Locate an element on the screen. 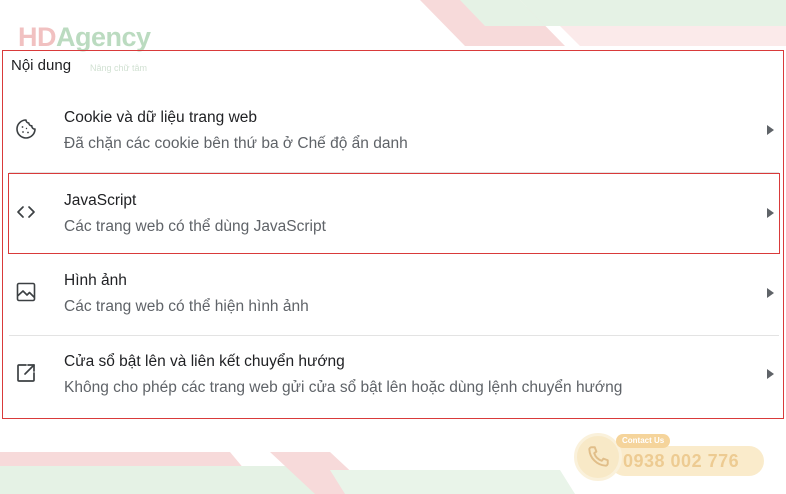 The image size is (786, 494). watermark-logo-agency: Agency is located at coordinates (103, 37).